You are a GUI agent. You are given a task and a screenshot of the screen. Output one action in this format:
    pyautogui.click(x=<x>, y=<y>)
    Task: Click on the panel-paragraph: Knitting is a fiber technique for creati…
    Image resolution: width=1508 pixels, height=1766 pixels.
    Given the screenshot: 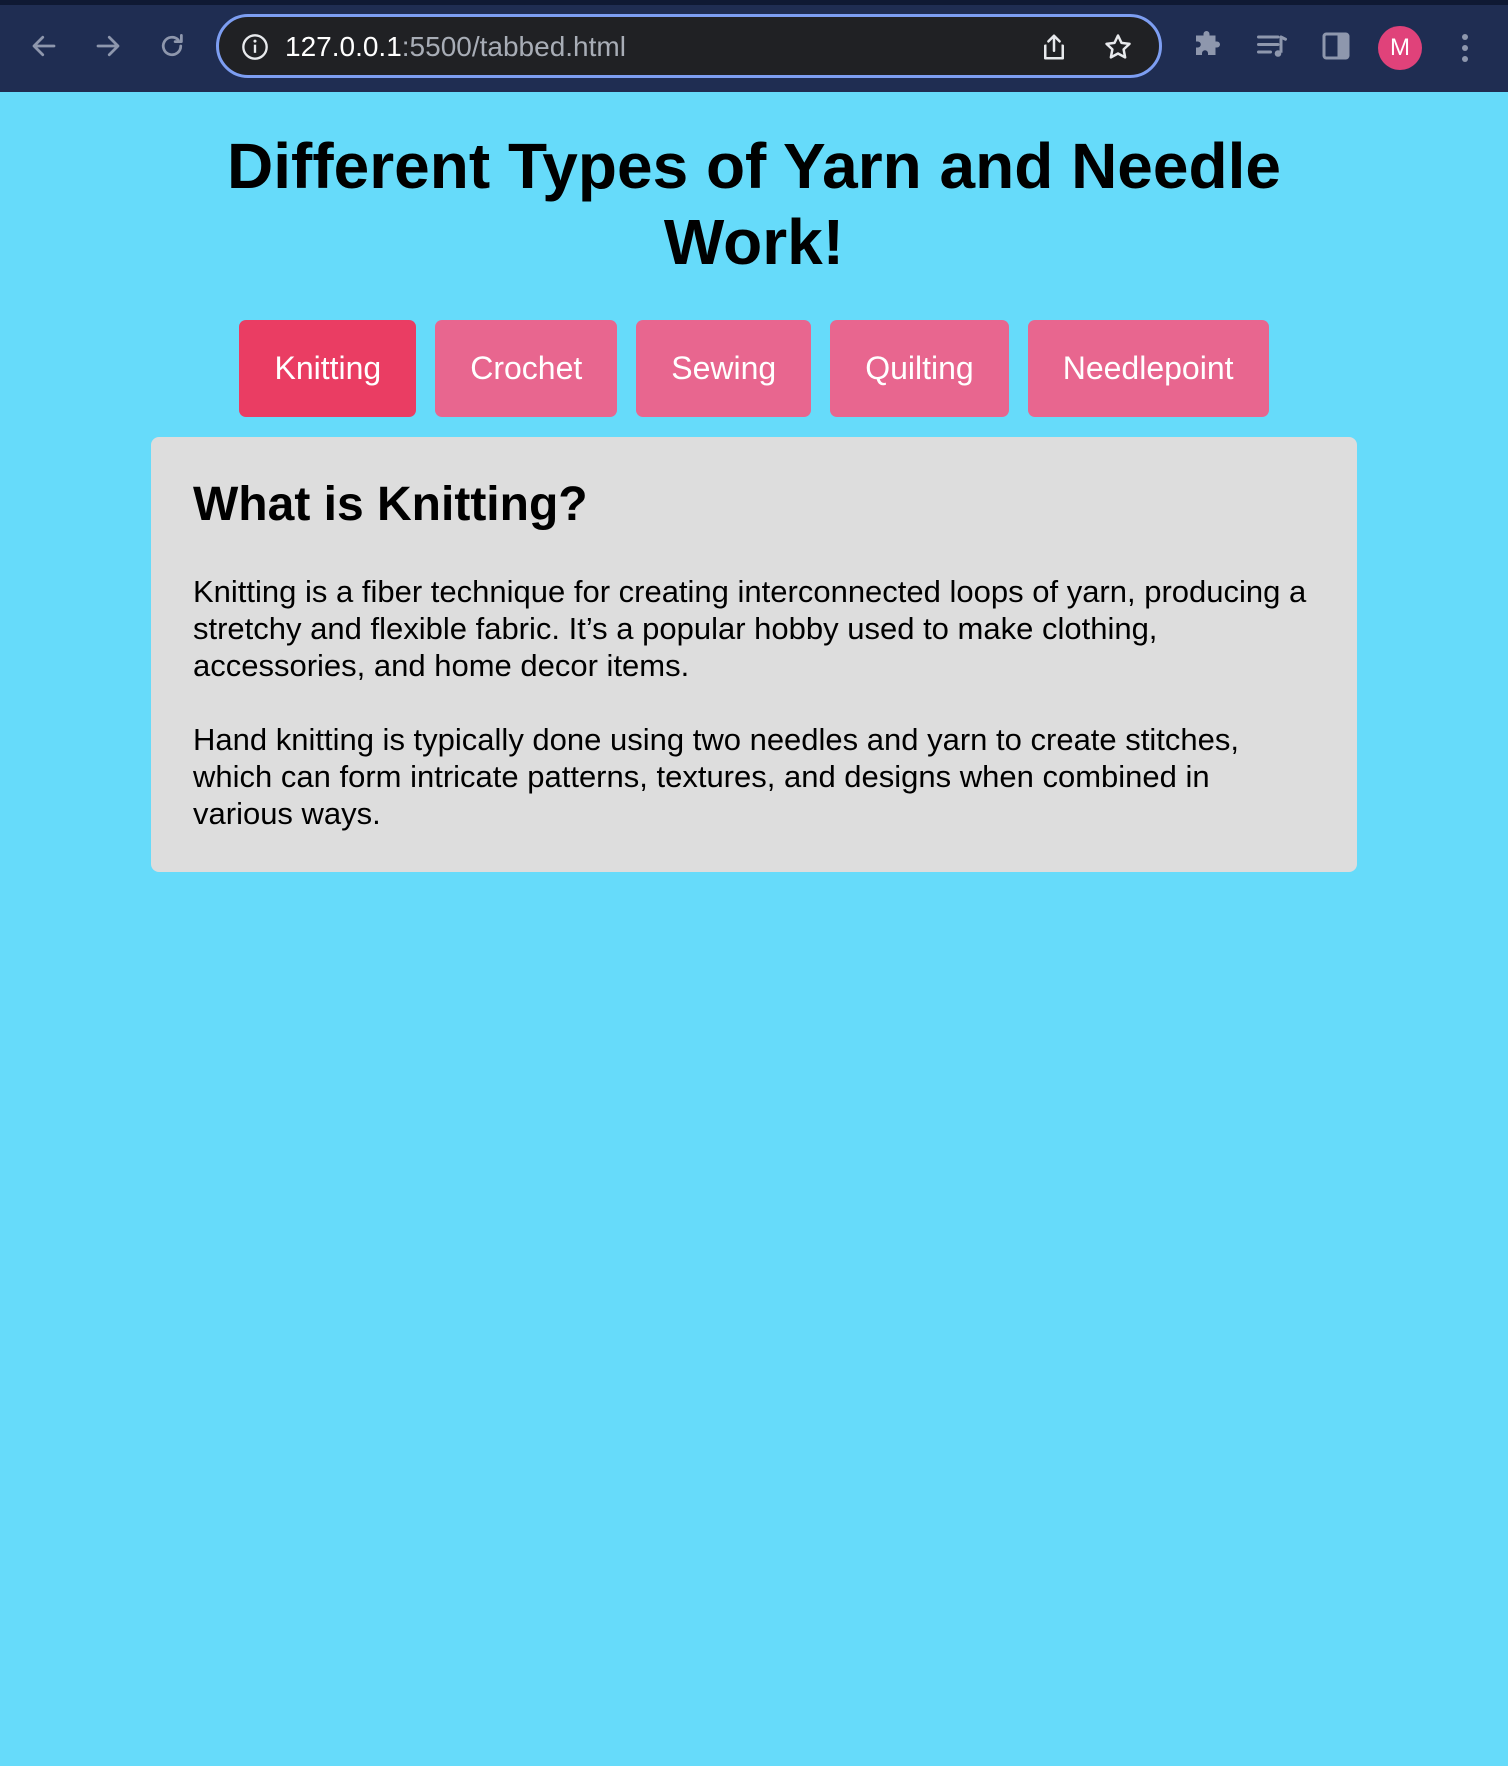 What is the action you would take?
    pyautogui.click(x=750, y=628)
    